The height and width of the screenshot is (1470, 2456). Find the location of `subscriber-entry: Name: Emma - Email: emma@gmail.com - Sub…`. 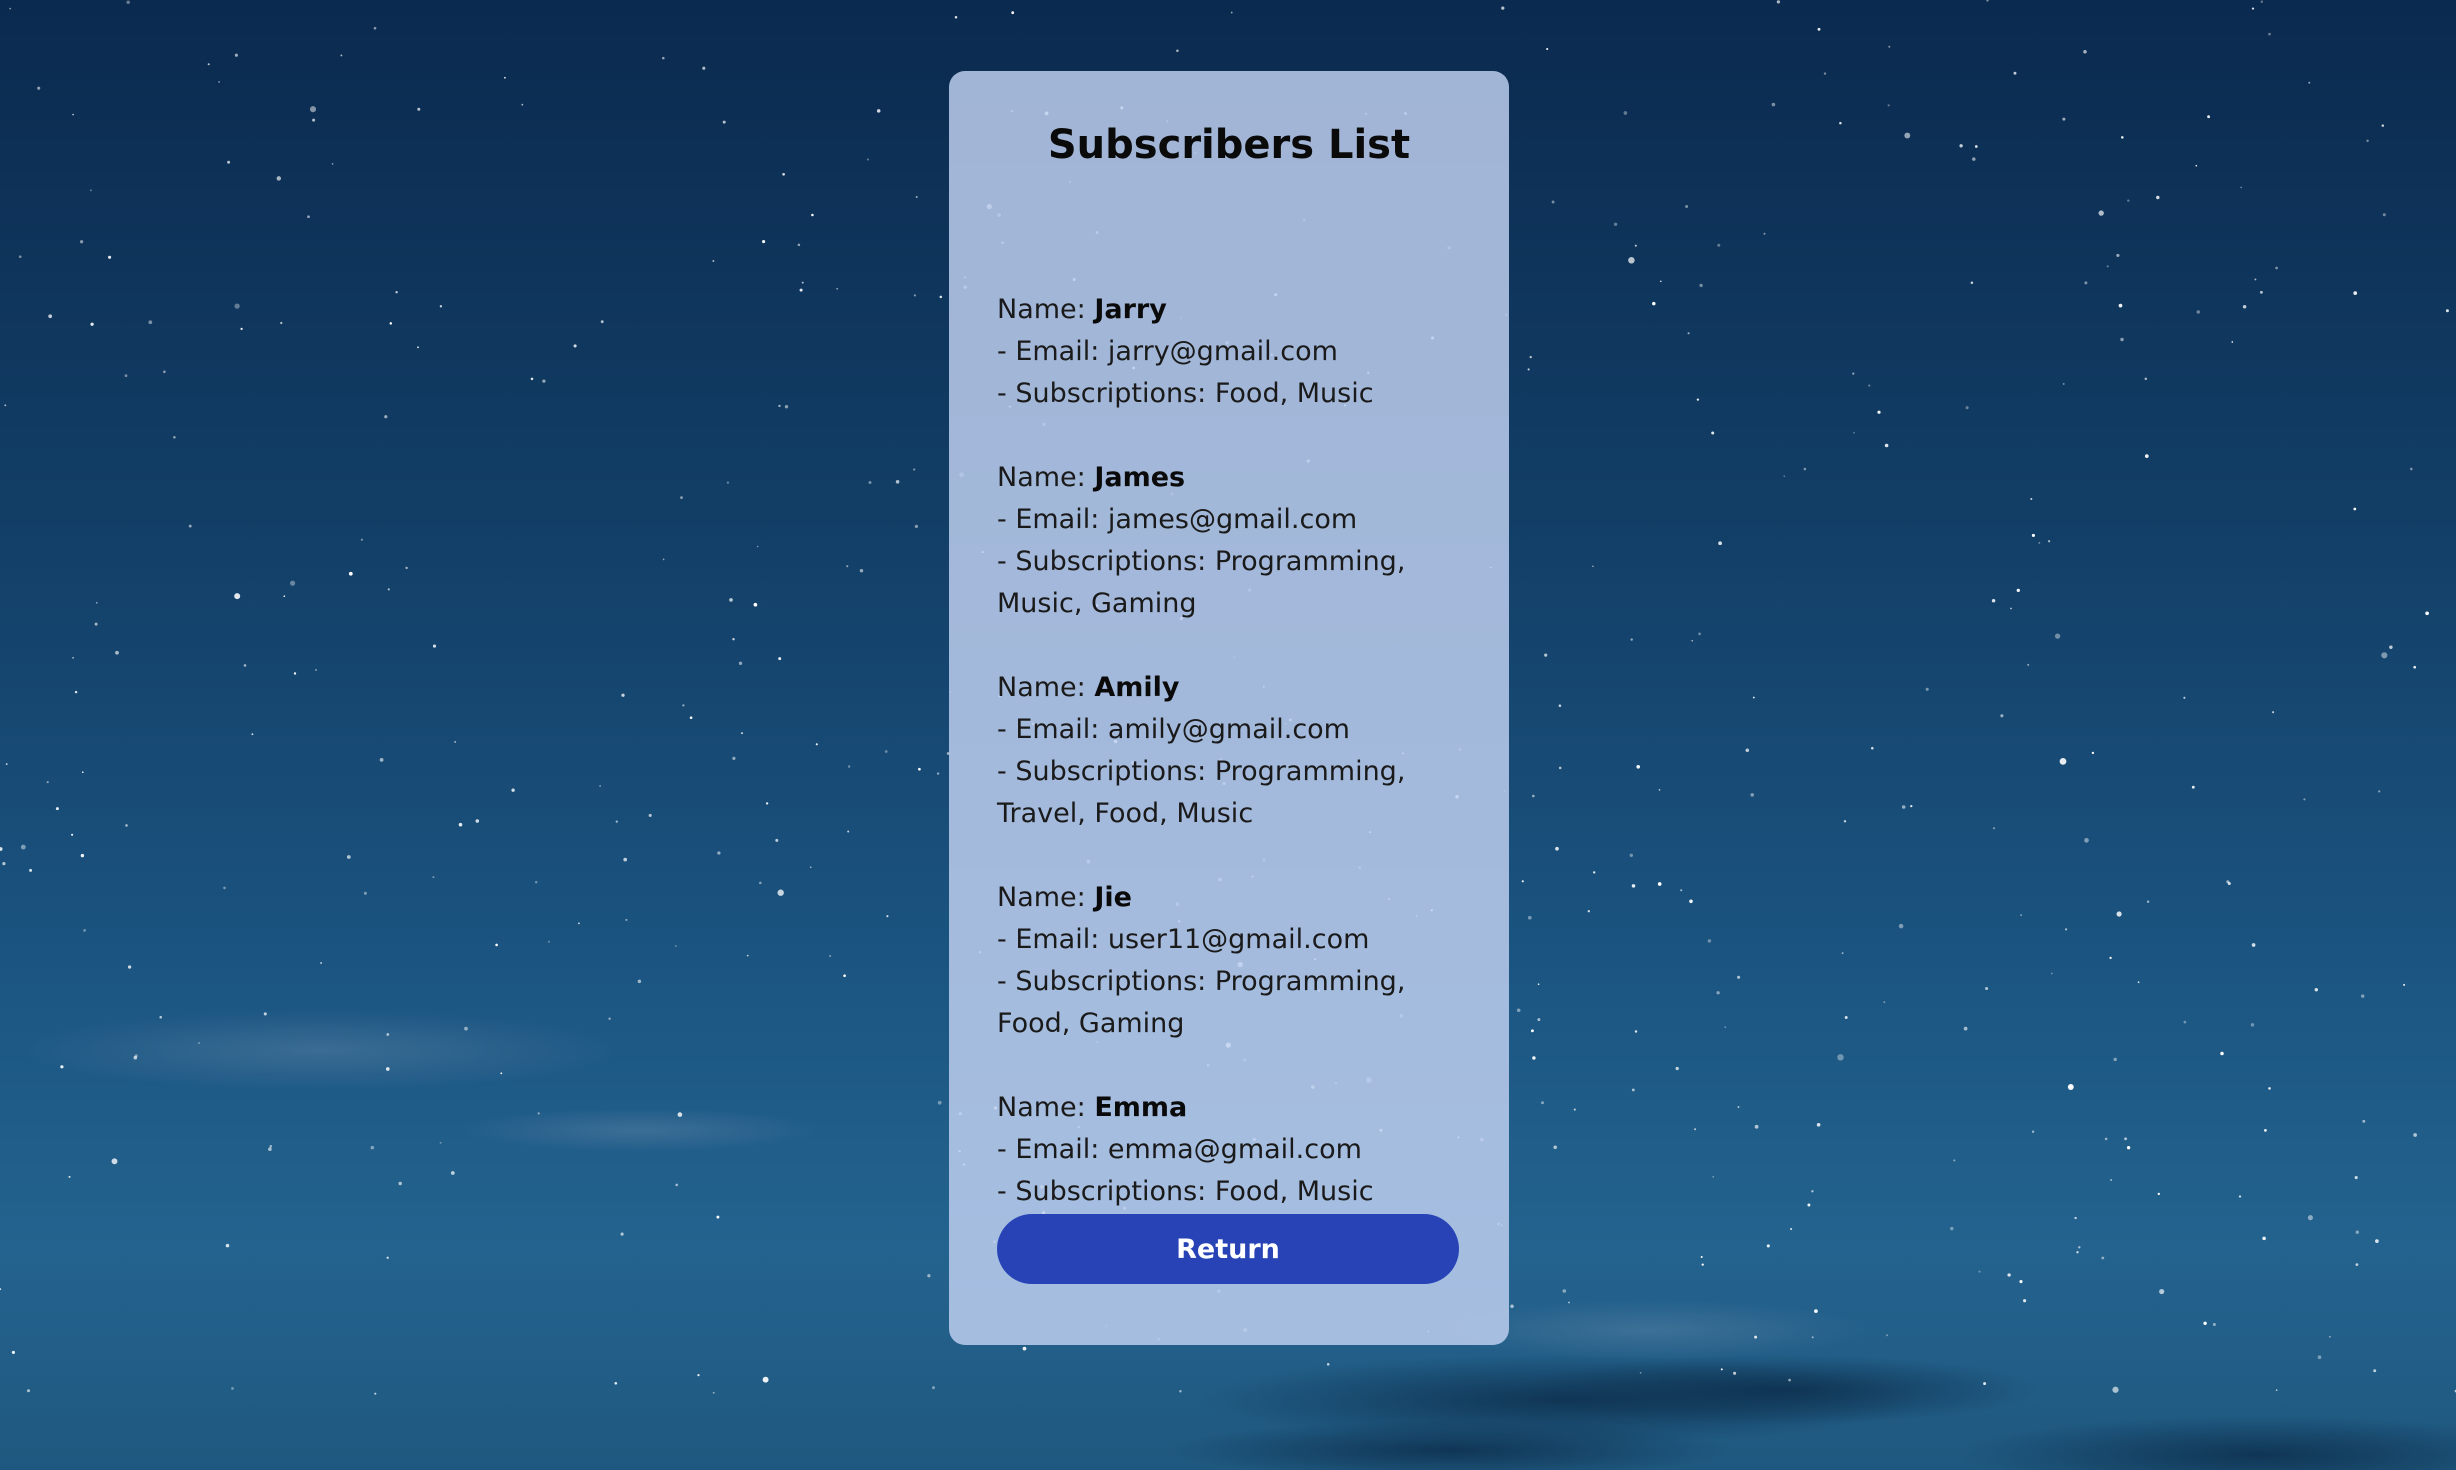

subscriber-entry: Name: Emma - Email: emma@gmail.com - Sub… is located at coordinates (1233, 1150).